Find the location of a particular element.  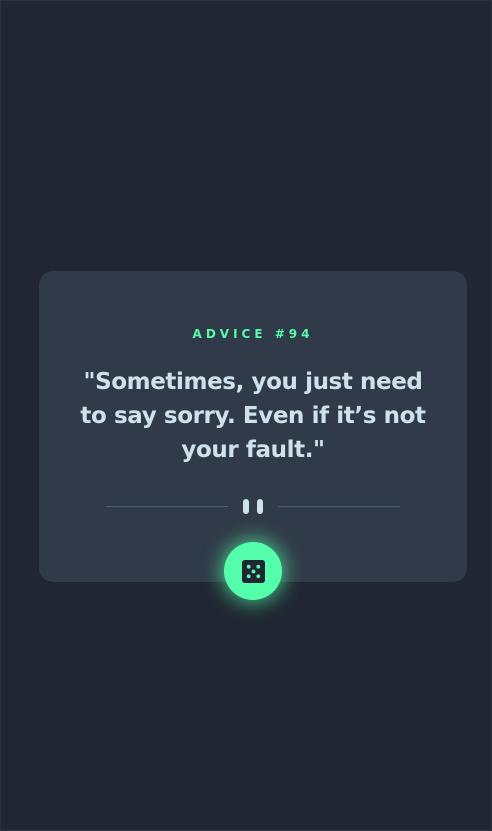

pause-bar-left is located at coordinates (246, 506).